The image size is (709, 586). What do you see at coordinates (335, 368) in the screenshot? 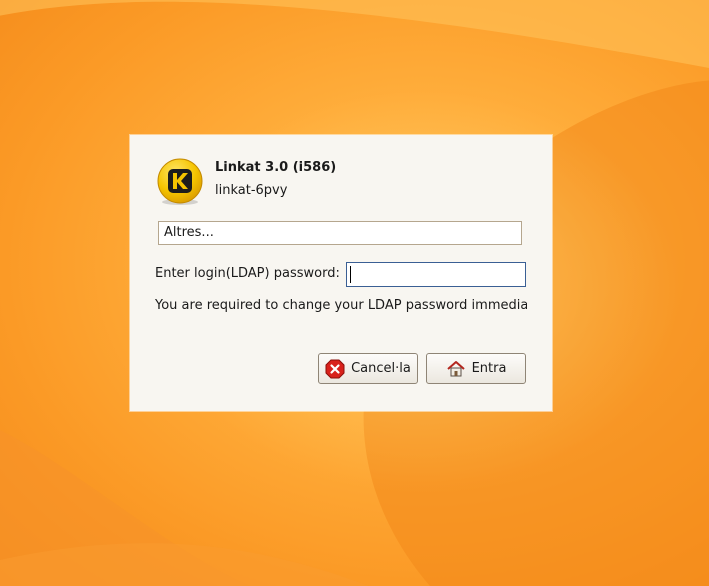
I see `cancel-icon` at bounding box center [335, 368].